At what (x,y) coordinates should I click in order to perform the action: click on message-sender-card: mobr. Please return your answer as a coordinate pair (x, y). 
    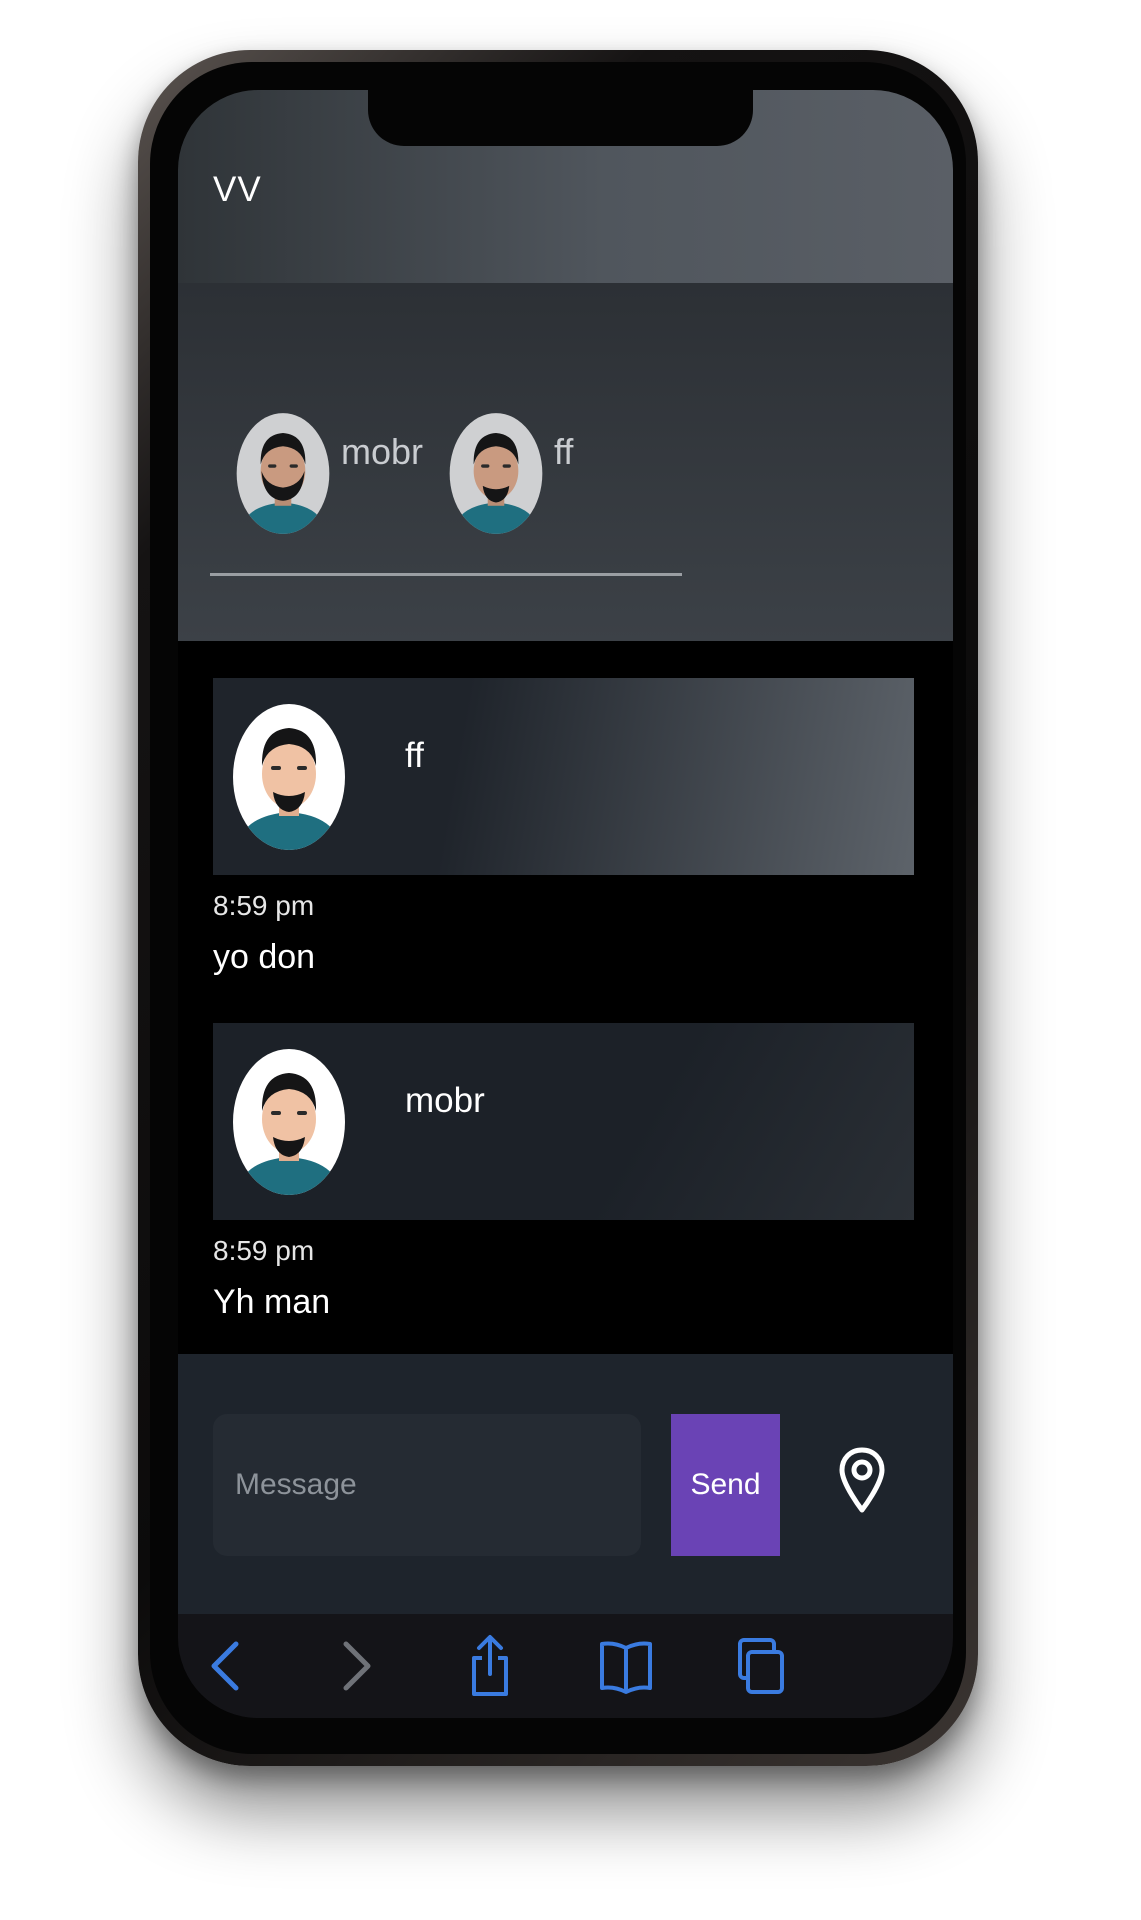
    Looking at the image, I should click on (563, 1121).